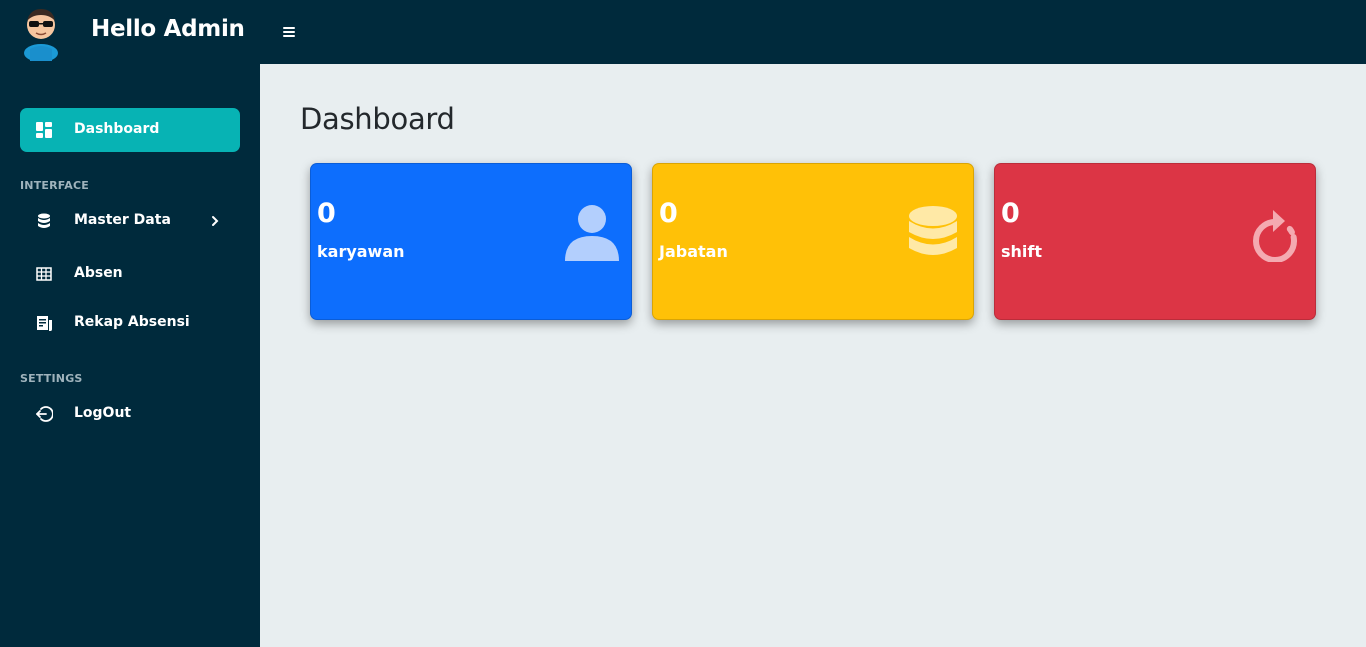  What do you see at coordinates (1022, 251) in the screenshot?
I see `card-label: shift` at bounding box center [1022, 251].